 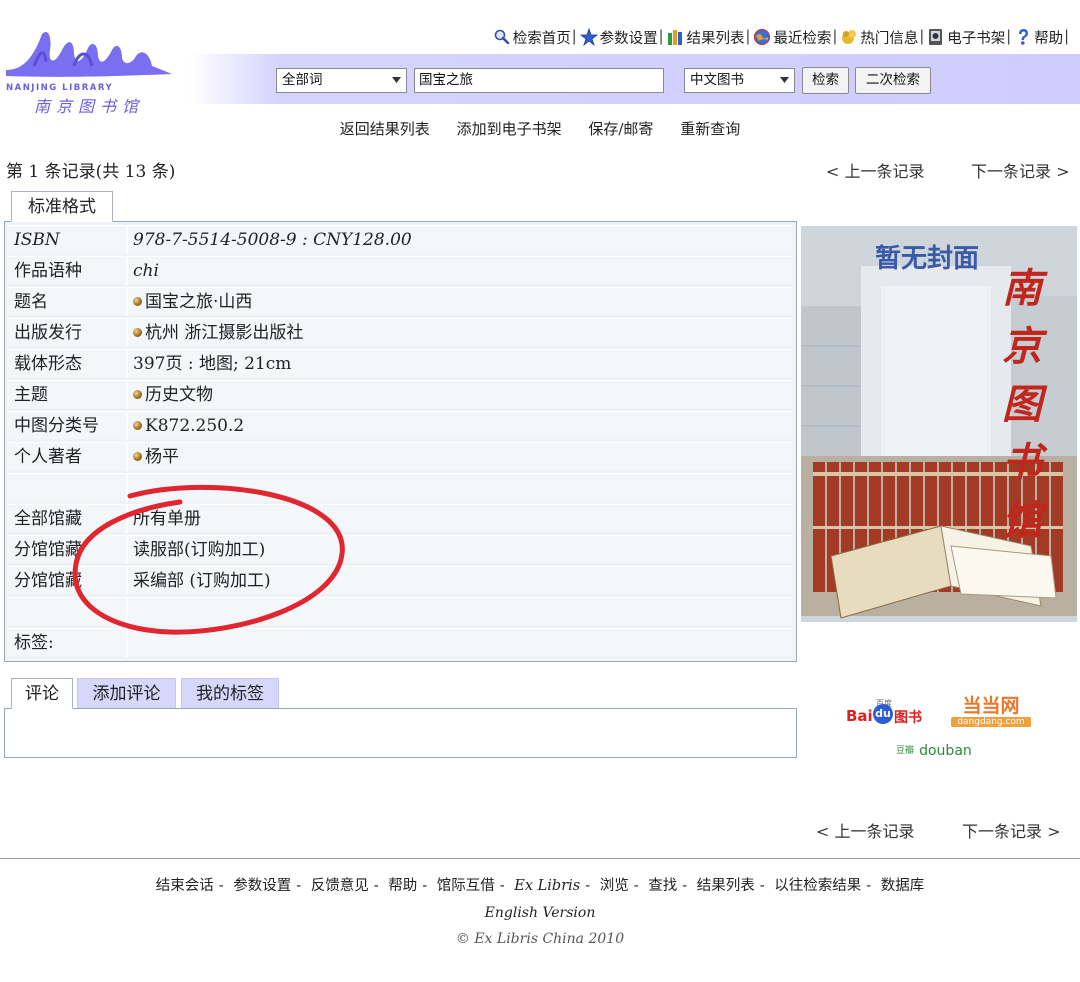 What do you see at coordinates (539, 80) in the screenshot?
I see `search-input: 国宝之旅` at bounding box center [539, 80].